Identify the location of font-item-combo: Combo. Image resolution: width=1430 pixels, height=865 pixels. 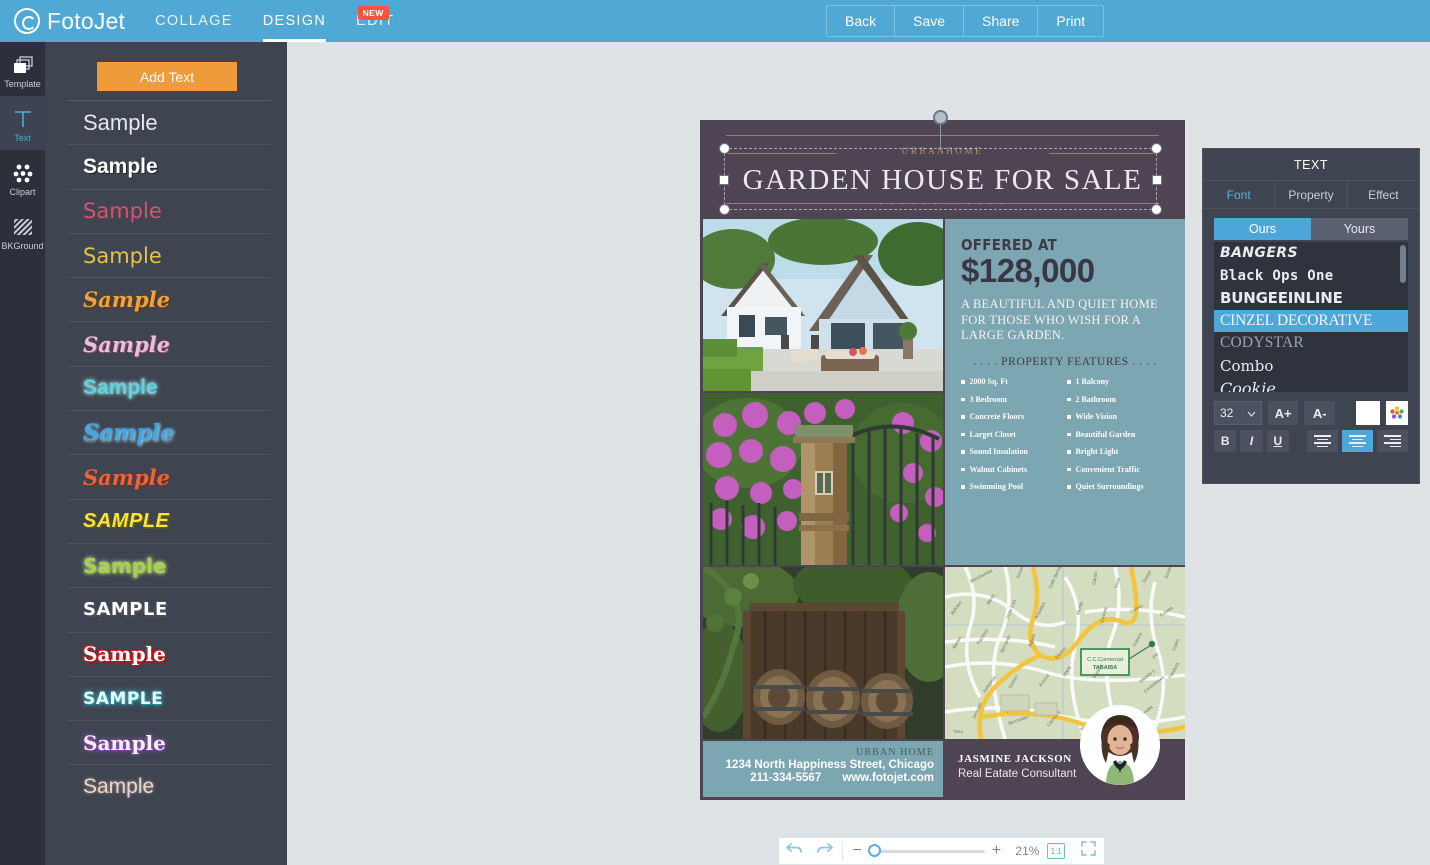
(1311, 366).